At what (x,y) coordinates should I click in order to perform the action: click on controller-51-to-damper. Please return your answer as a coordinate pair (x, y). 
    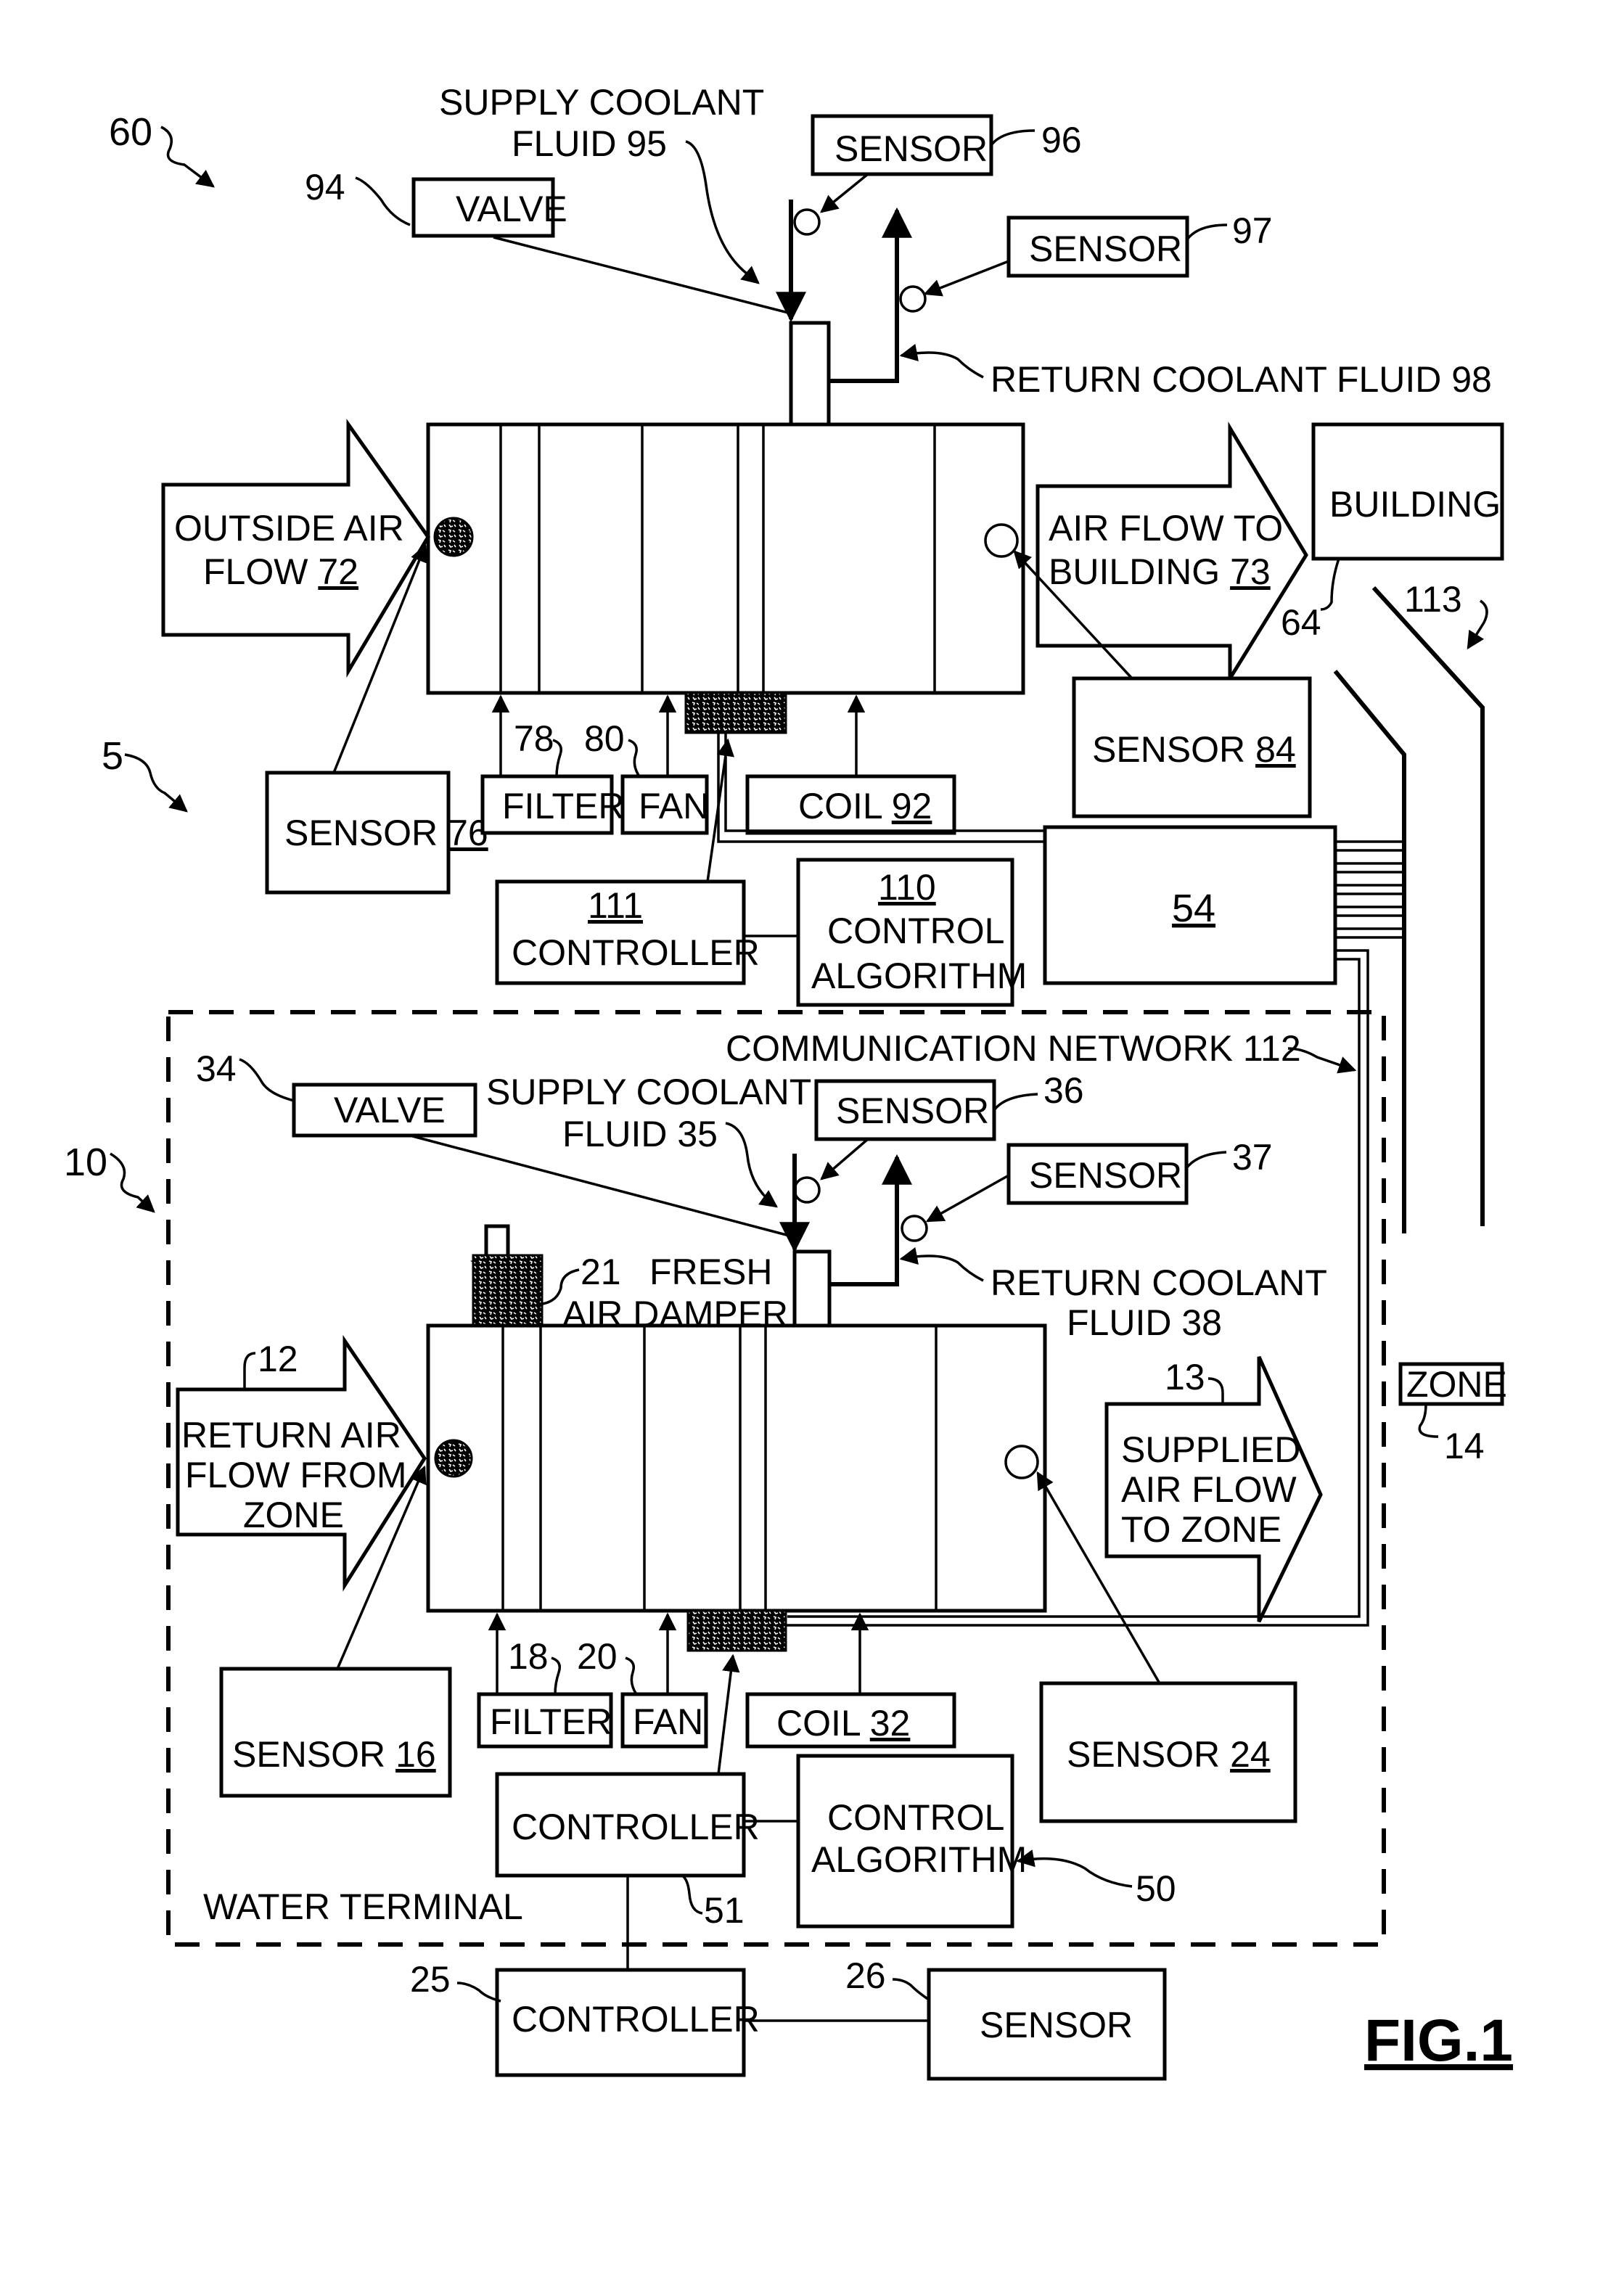
    Looking at the image, I should click on (728, 1714).